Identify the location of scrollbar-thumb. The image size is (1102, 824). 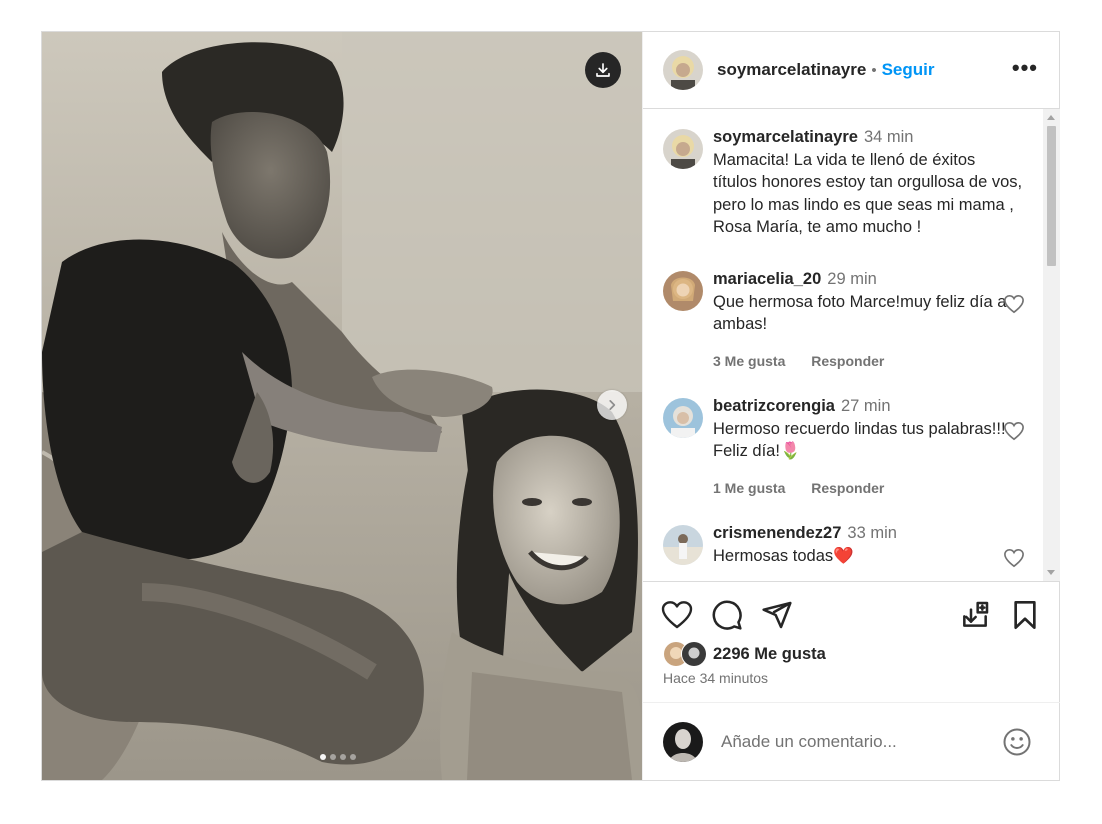
(1051, 196).